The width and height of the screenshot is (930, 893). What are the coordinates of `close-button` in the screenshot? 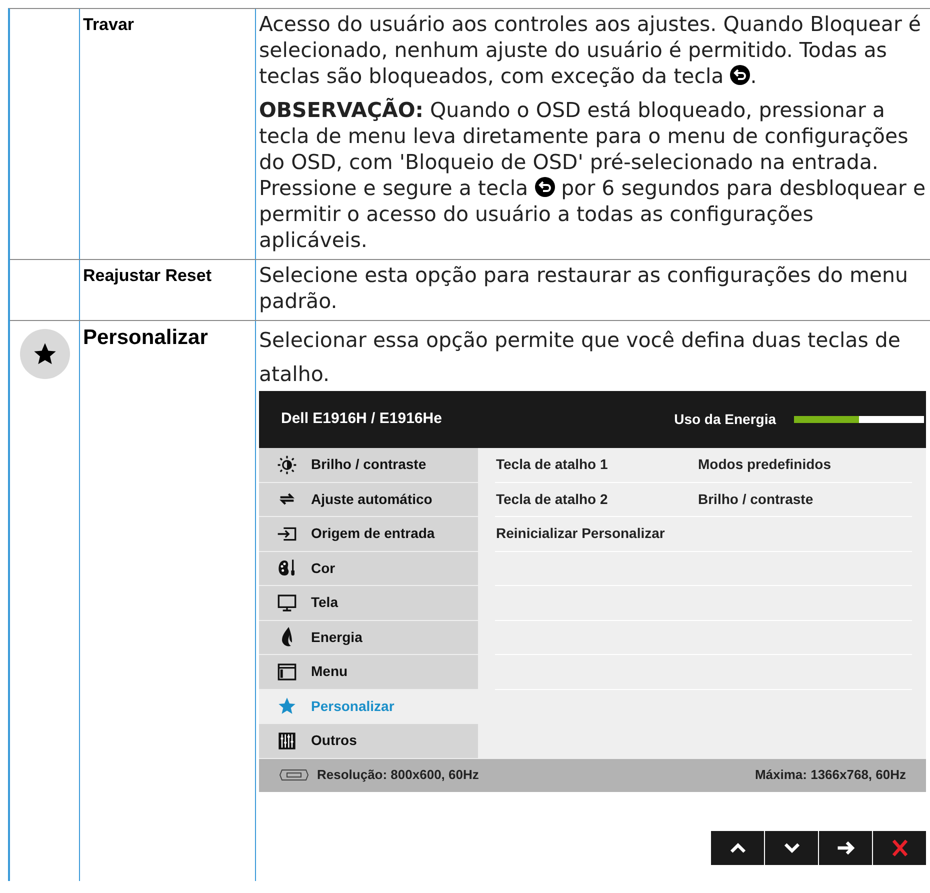 It's located at (899, 847).